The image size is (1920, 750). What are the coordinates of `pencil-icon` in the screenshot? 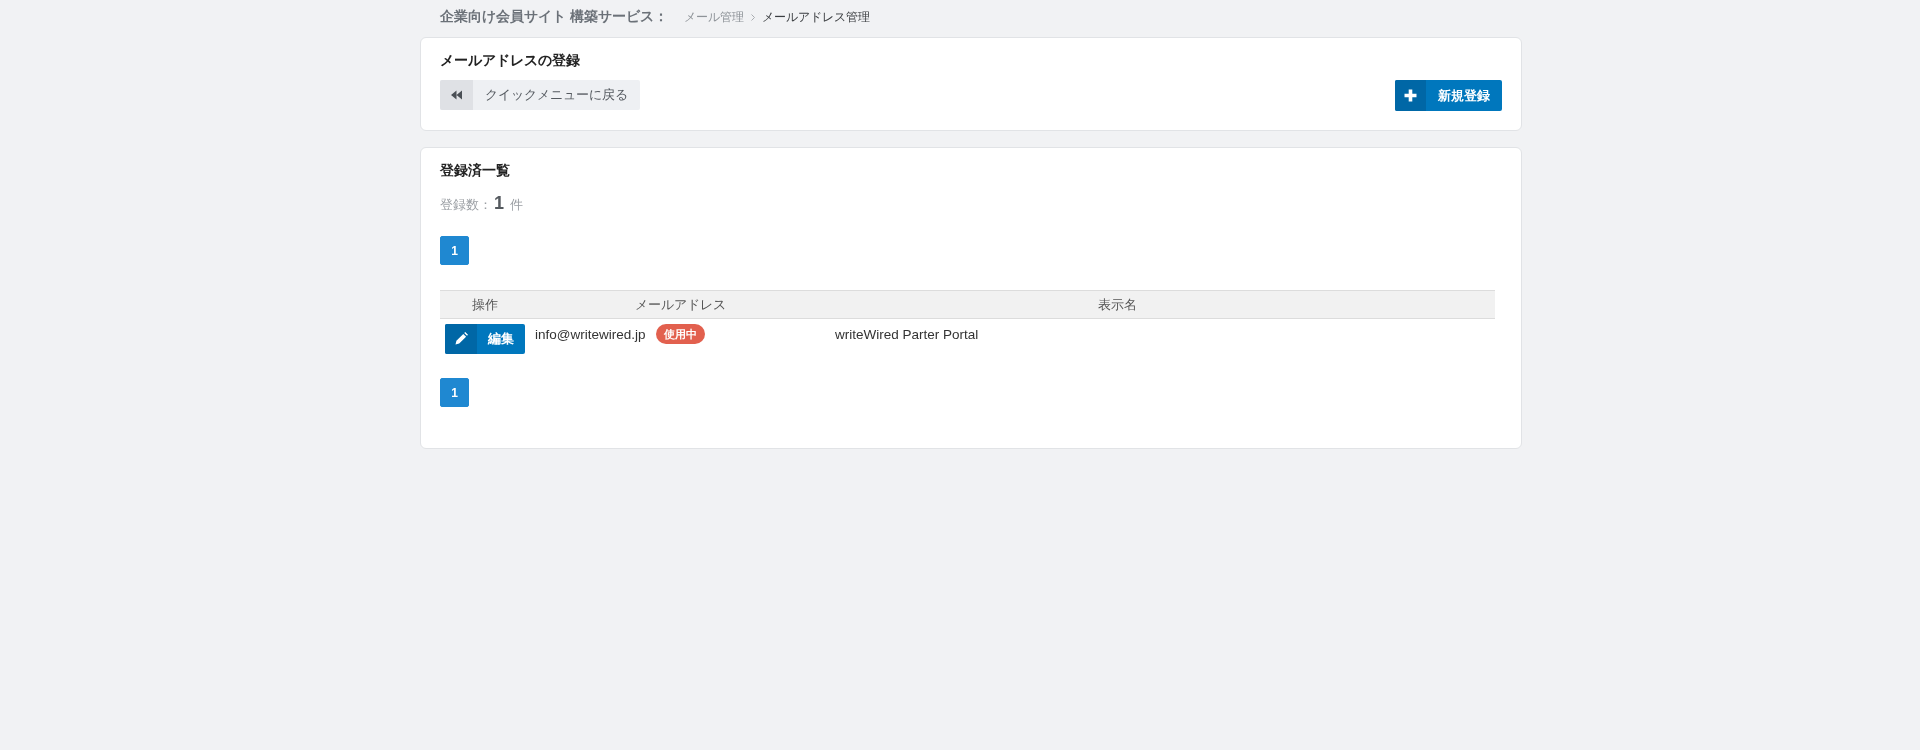 It's located at (461, 339).